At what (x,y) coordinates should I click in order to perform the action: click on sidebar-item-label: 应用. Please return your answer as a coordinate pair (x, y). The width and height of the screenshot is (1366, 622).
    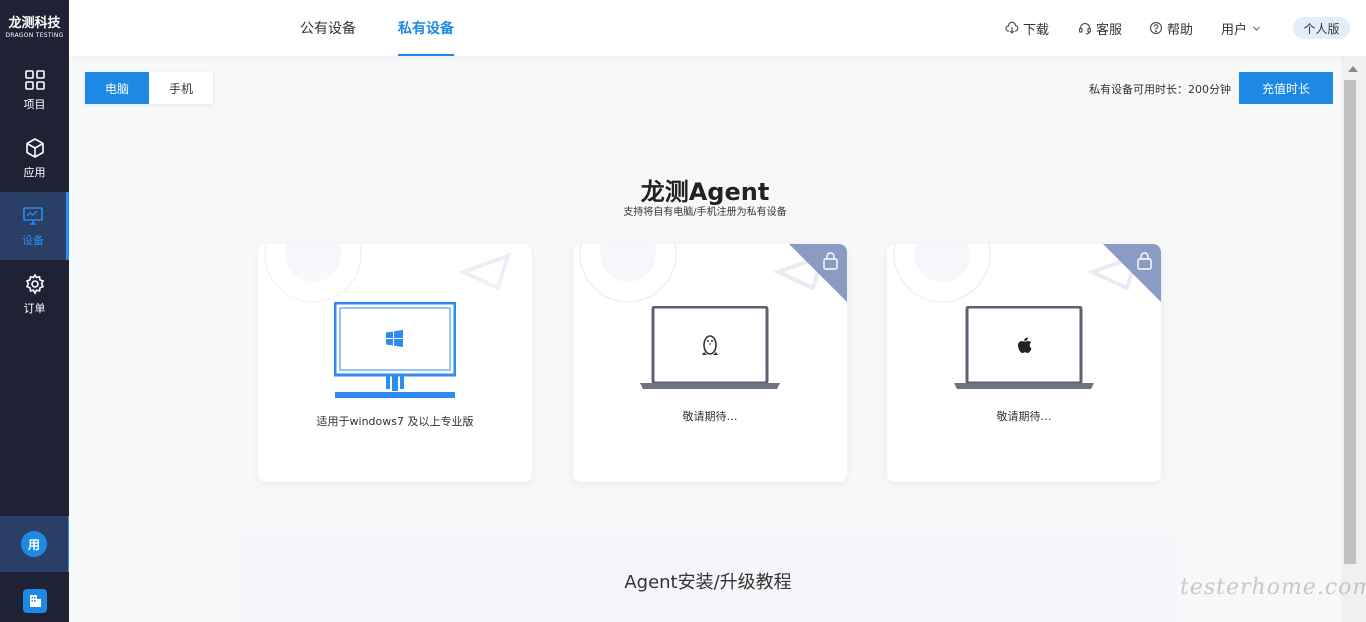
    Looking at the image, I should click on (34, 172).